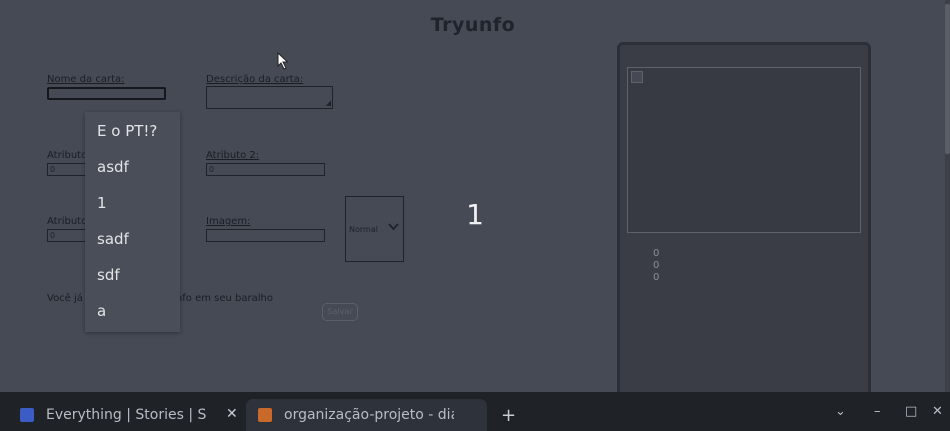 The image size is (950, 431). I want to click on preview-attr1: 0, so click(656, 253).